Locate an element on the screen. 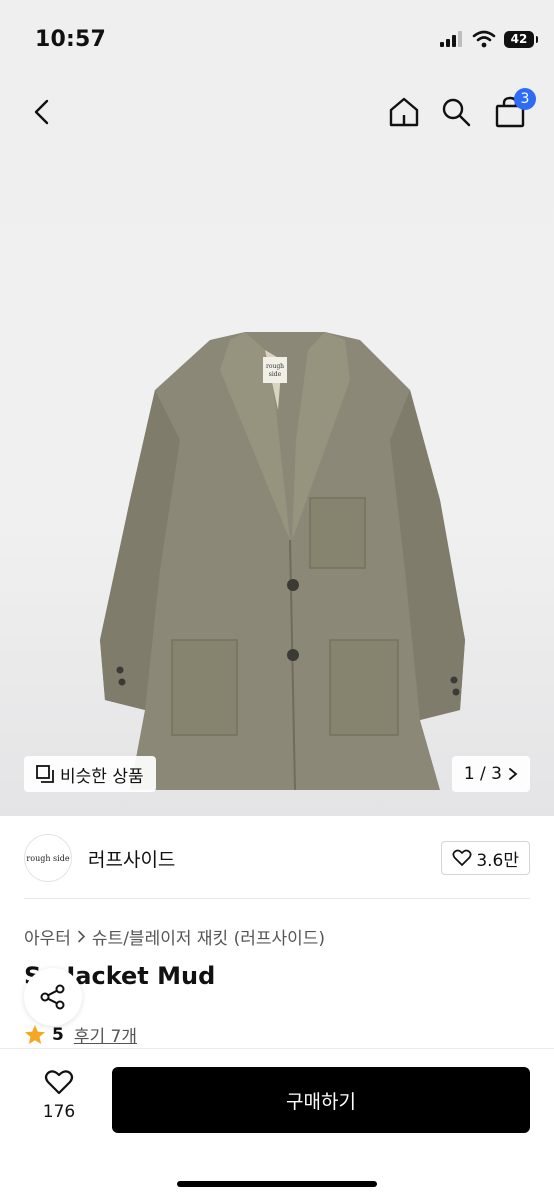  pager-text: 1 / 3 is located at coordinates (482, 774).